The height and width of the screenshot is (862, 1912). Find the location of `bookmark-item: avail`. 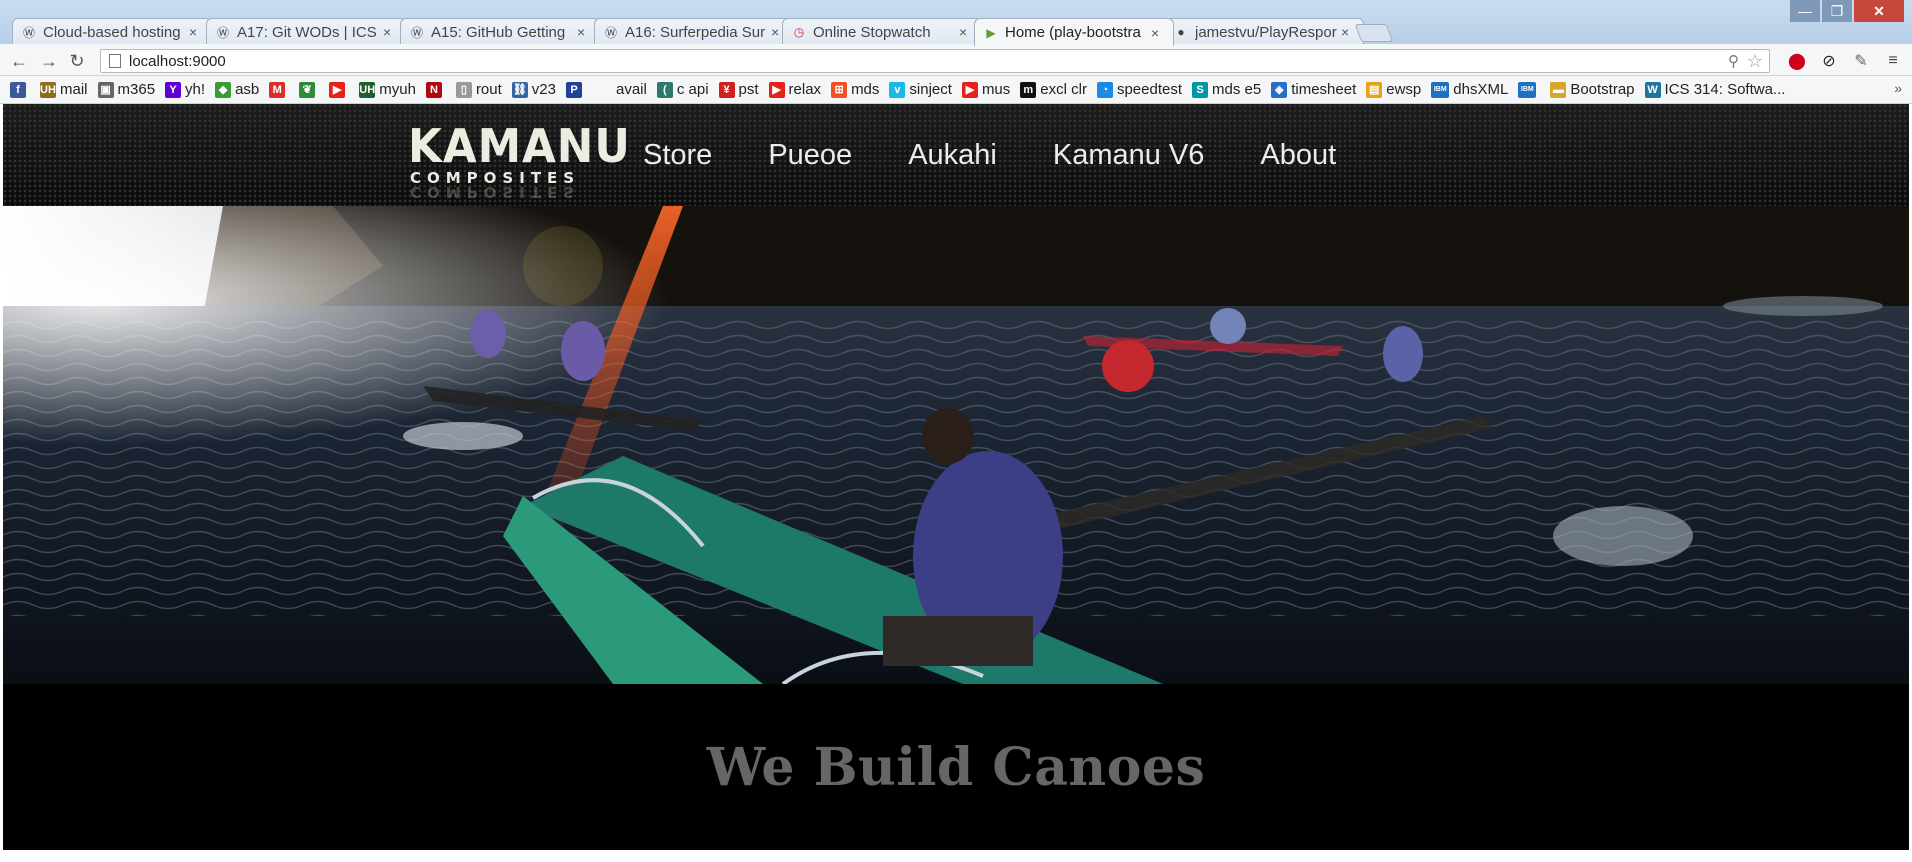

bookmark-item: avail is located at coordinates (621, 89).